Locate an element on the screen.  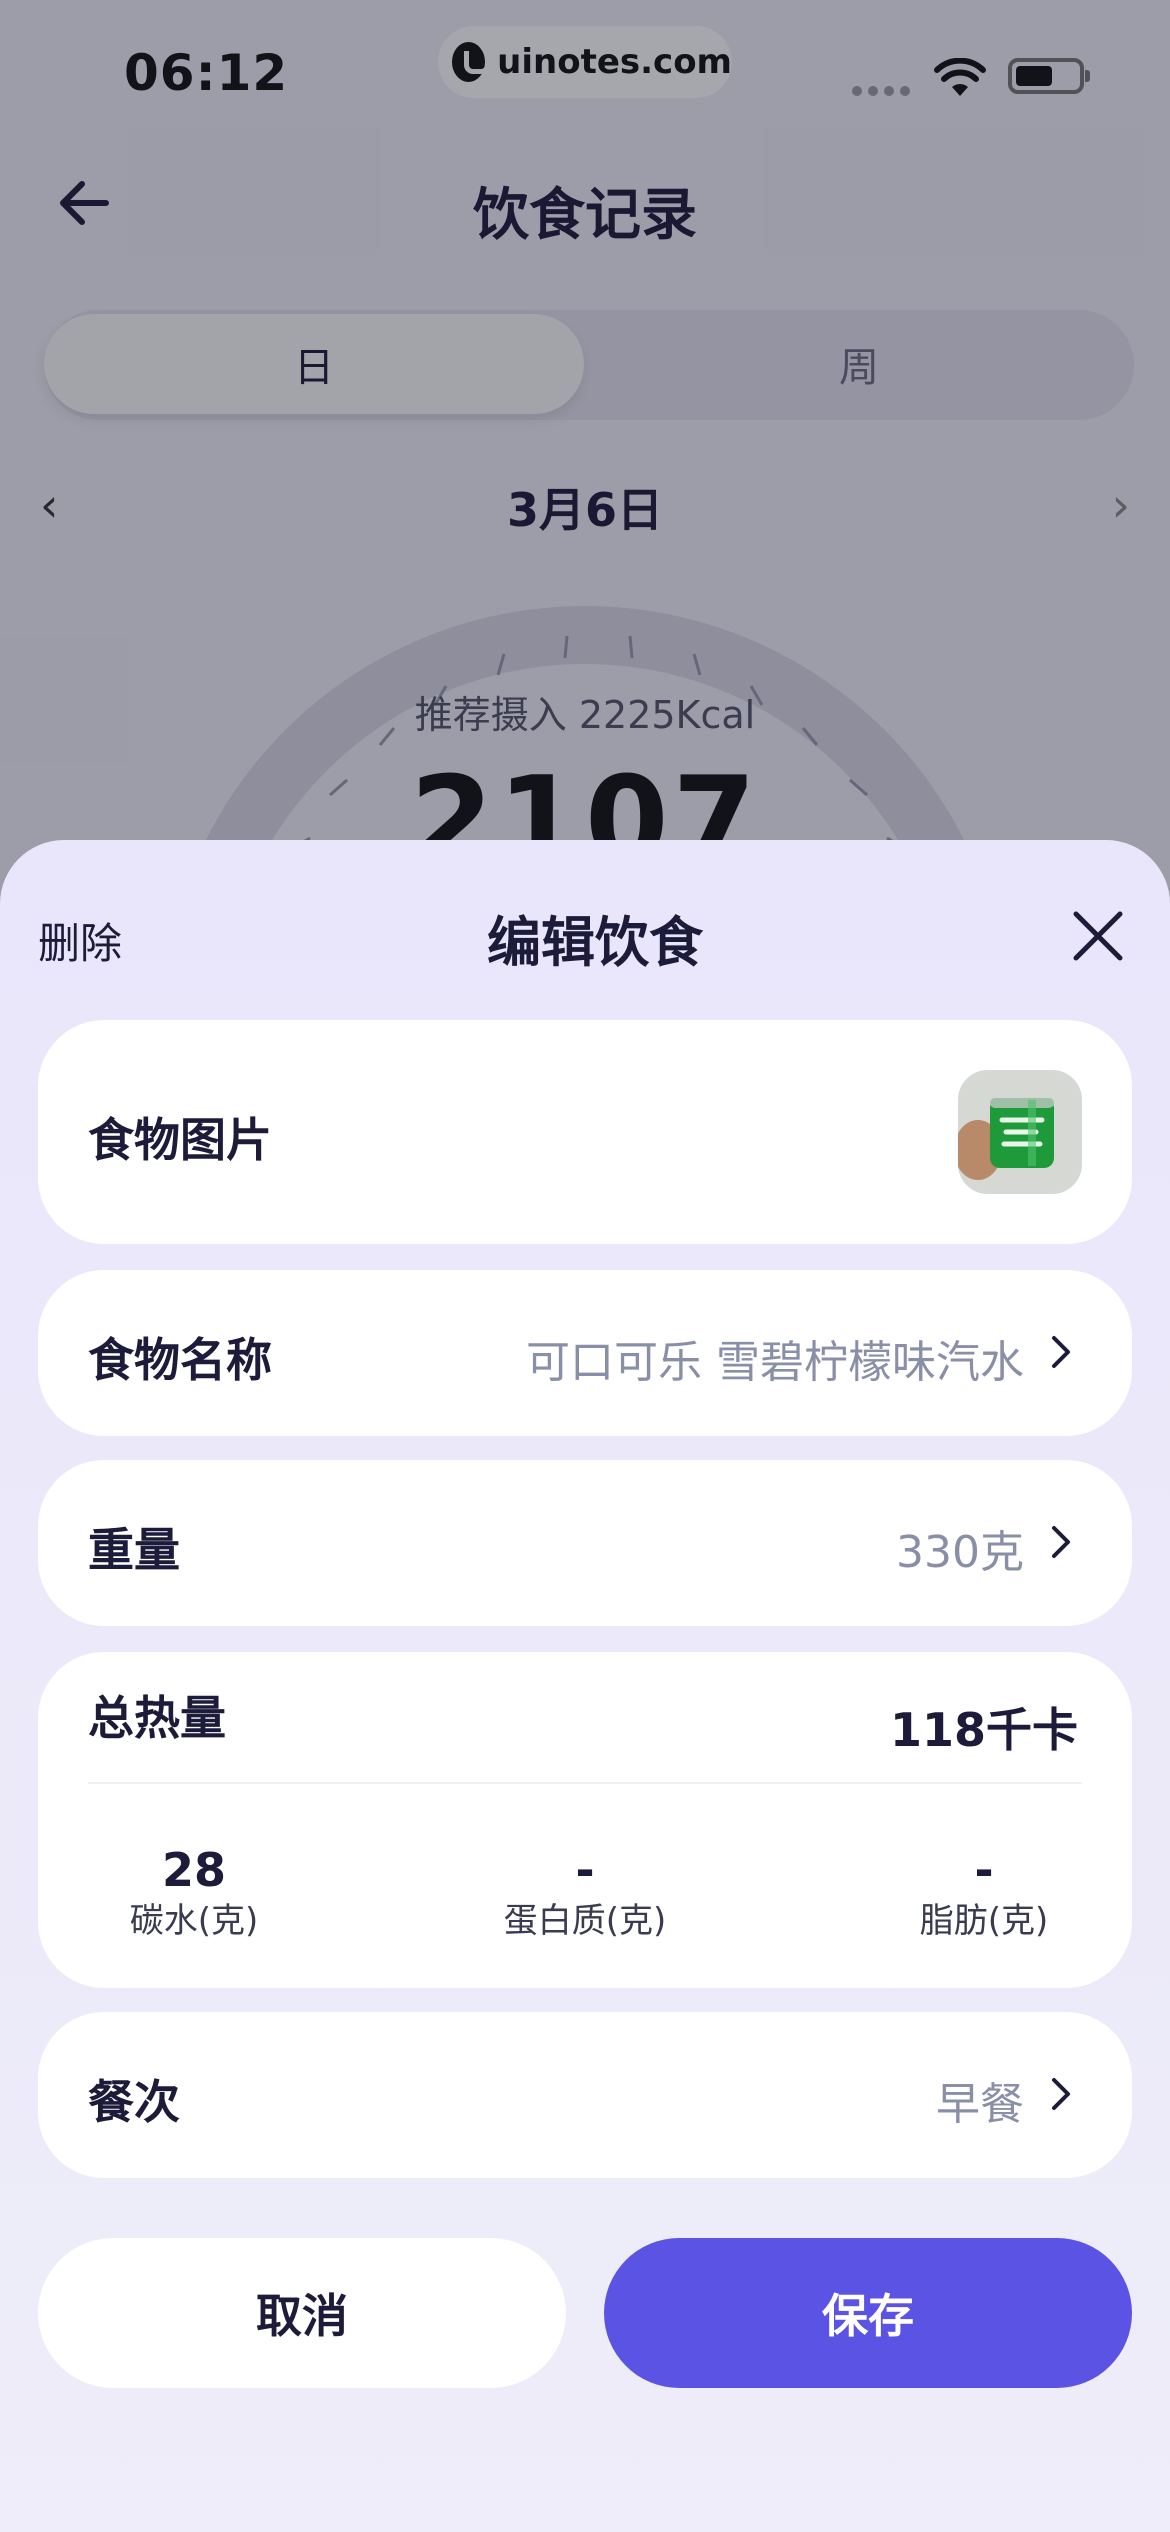
food-image-label: 食物图片 is located at coordinates (180, 1140).